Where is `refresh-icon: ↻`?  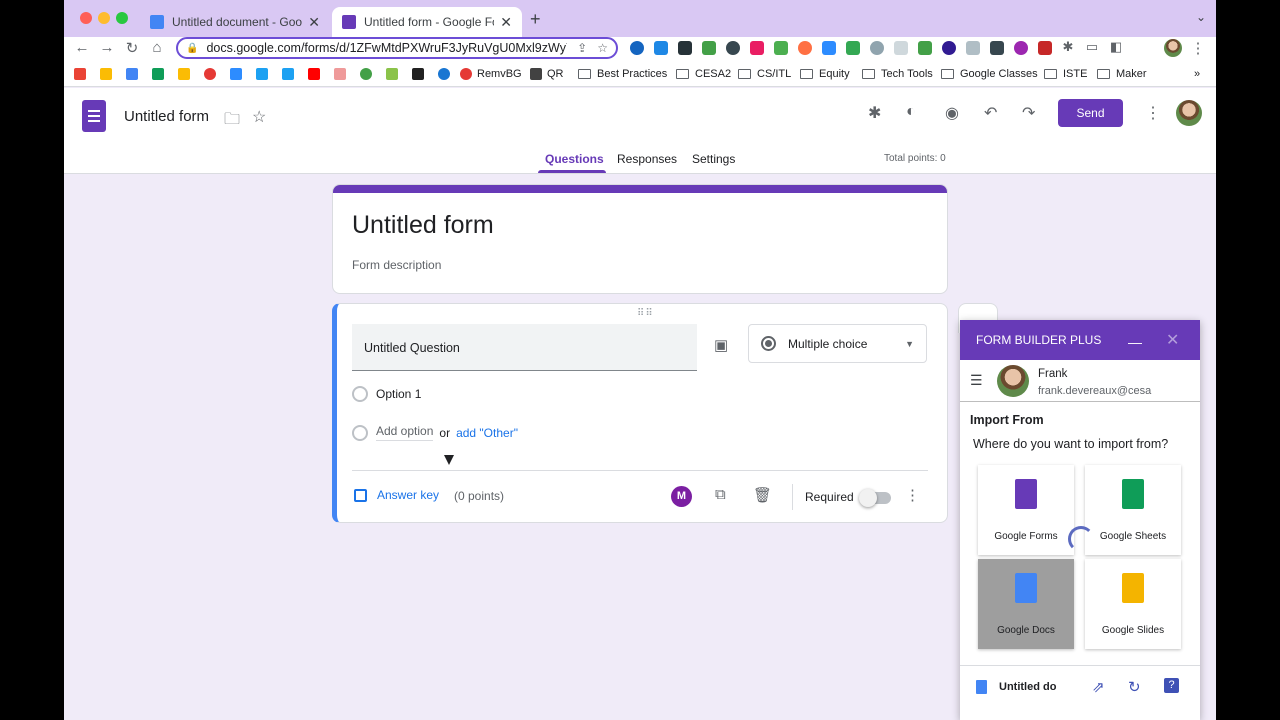 refresh-icon: ↻ is located at coordinates (1134, 687).